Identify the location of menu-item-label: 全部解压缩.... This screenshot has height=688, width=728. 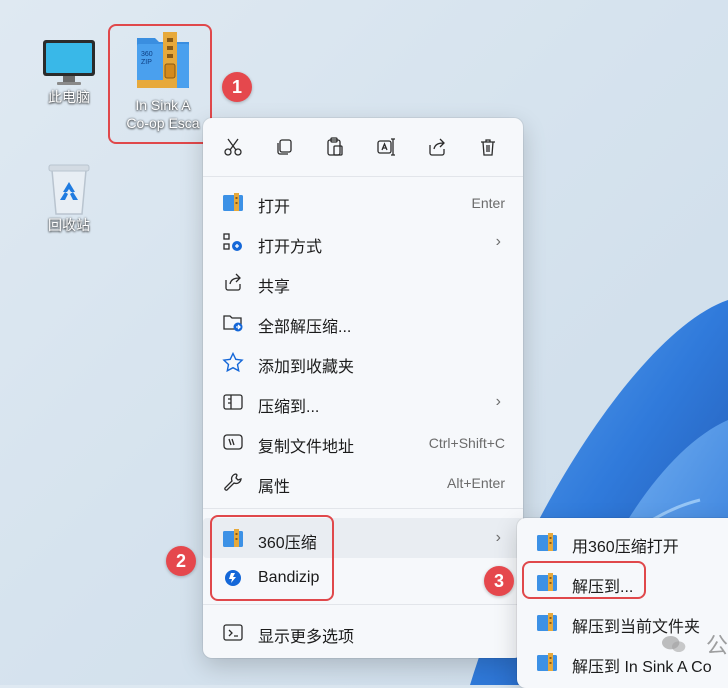
(305, 327).